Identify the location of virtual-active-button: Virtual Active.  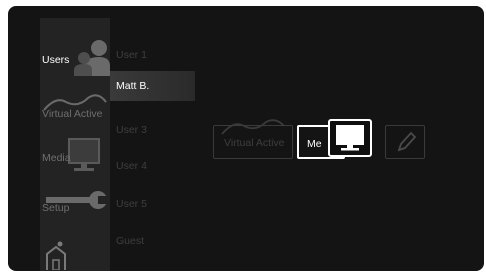
(253, 139).